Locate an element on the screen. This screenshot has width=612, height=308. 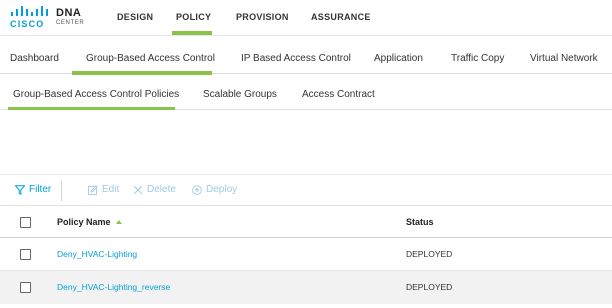
column-header-policy-name: Policy Name is located at coordinates (89, 222).